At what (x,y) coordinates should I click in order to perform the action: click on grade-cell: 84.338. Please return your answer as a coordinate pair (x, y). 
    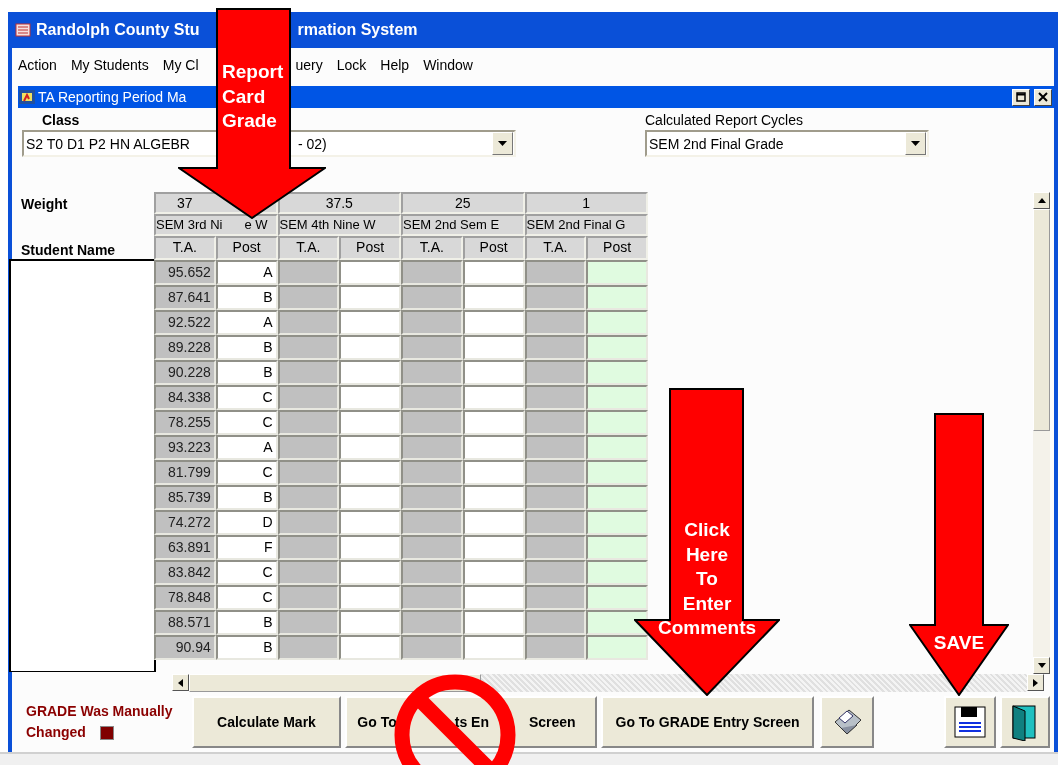
    Looking at the image, I should click on (185, 397).